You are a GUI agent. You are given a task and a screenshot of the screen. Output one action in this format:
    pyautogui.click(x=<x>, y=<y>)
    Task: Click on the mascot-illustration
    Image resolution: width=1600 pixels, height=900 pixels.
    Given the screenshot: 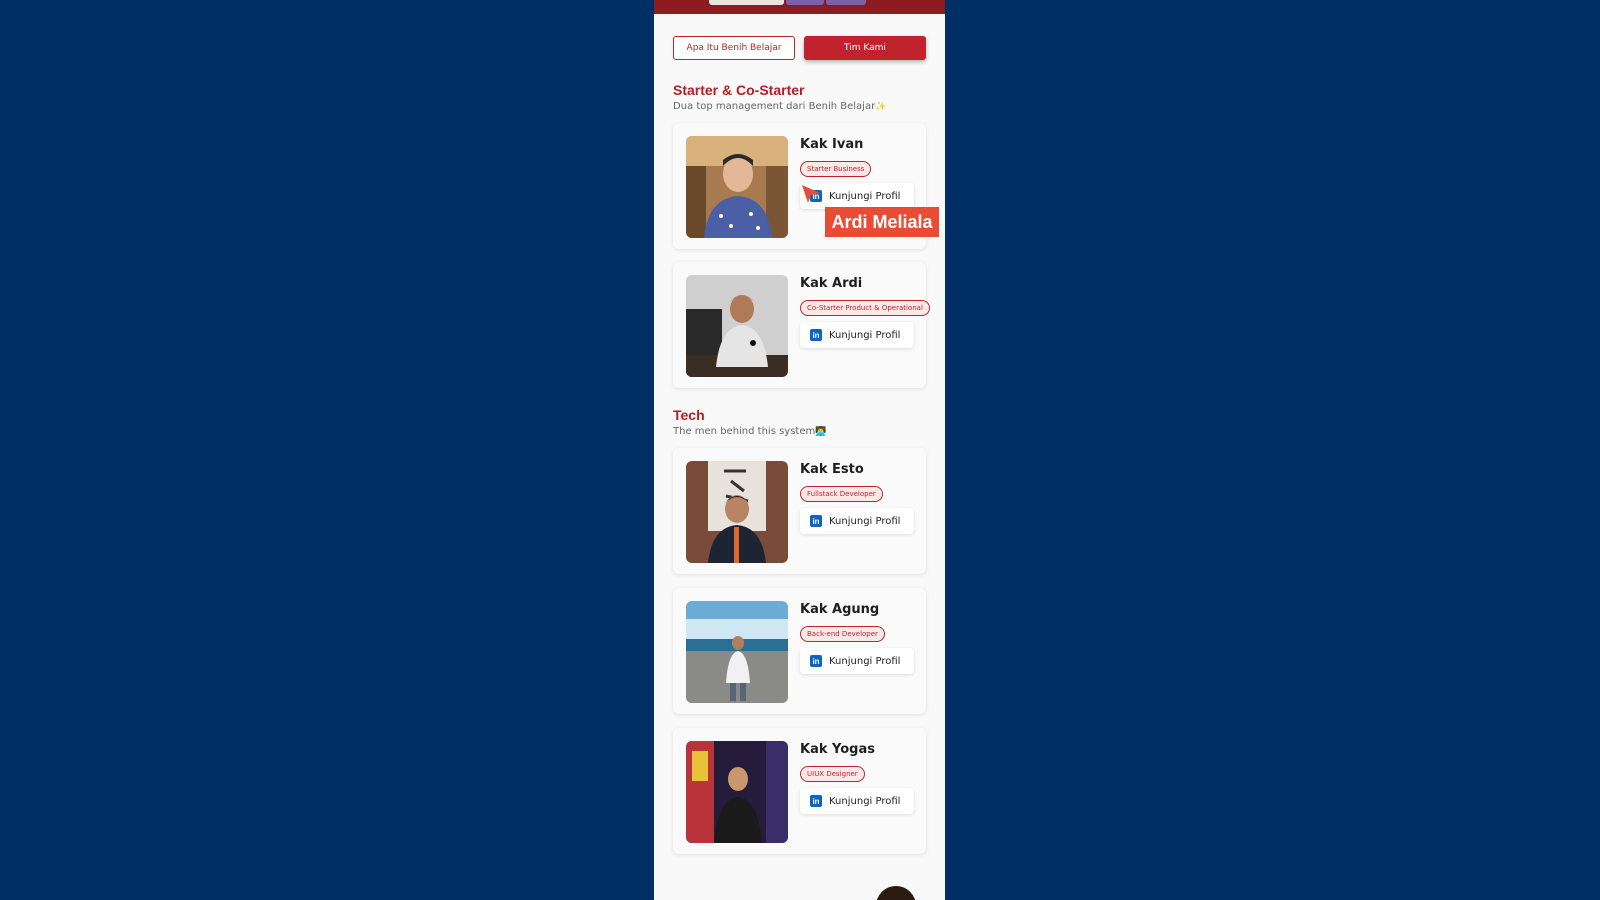 What is the action you would take?
    pyautogui.click(x=896, y=893)
    